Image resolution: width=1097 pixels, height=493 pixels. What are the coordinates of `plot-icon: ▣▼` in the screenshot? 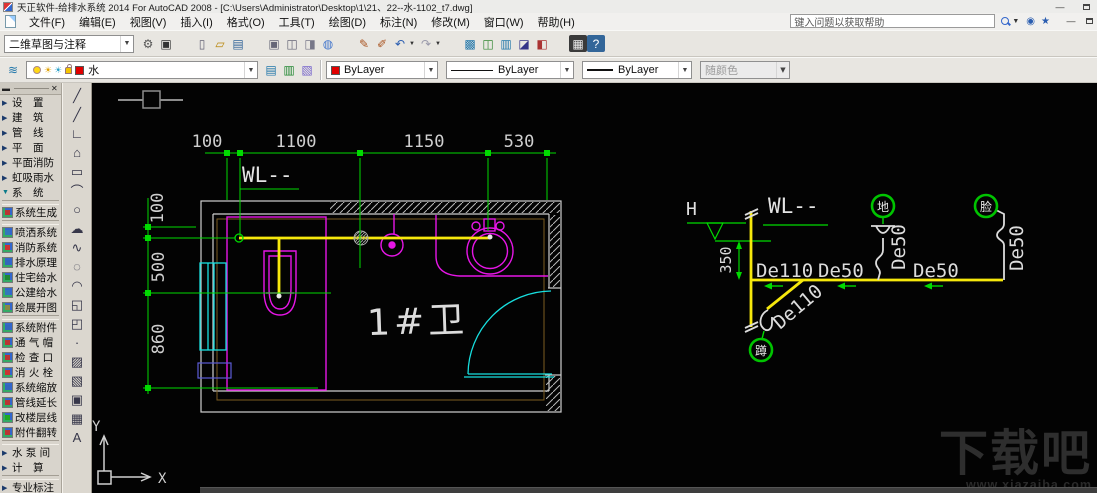 It's located at (274, 43).